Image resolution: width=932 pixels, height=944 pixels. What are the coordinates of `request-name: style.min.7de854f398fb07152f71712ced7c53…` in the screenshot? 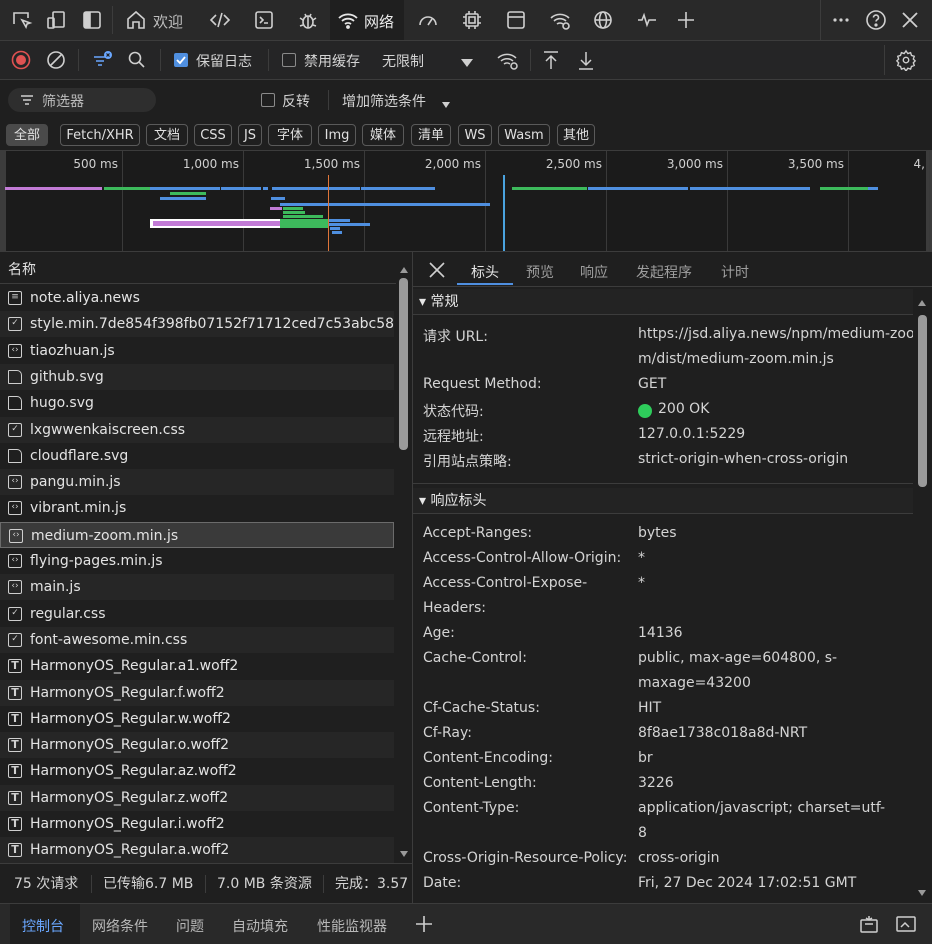 It's located at (212, 324).